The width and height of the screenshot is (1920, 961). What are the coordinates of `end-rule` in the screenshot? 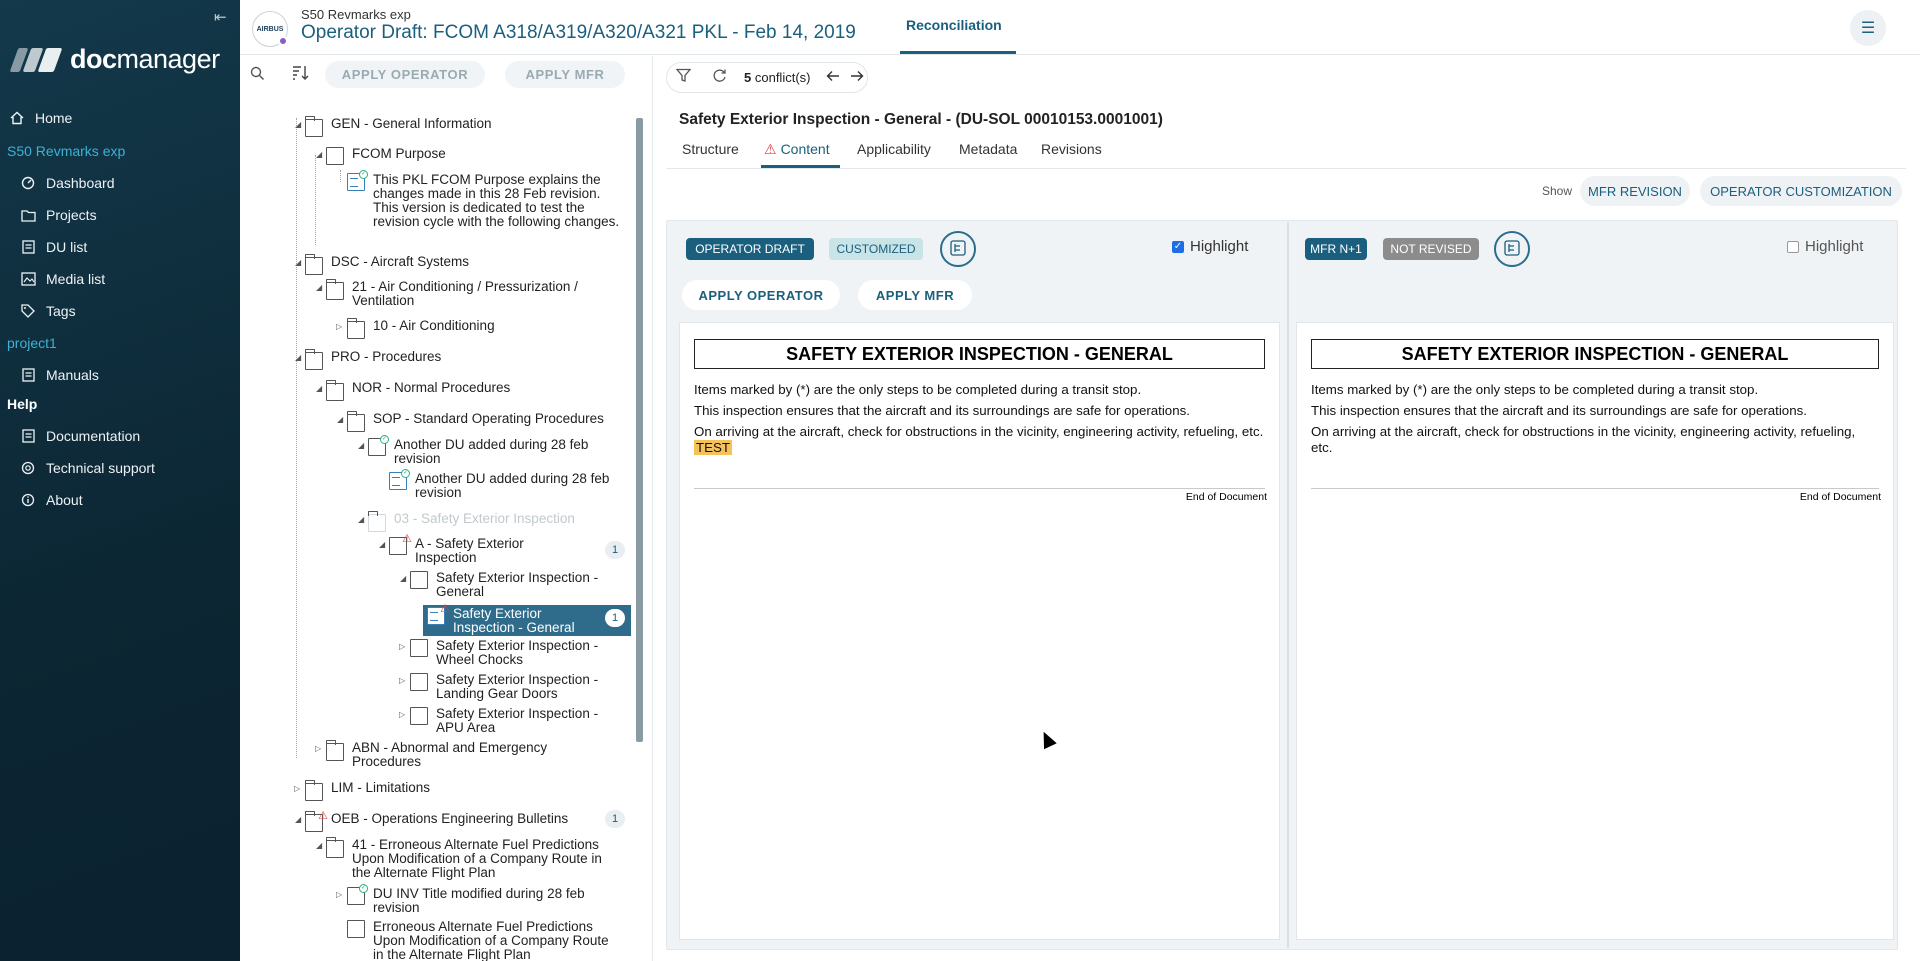 It's located at (1595, 488).